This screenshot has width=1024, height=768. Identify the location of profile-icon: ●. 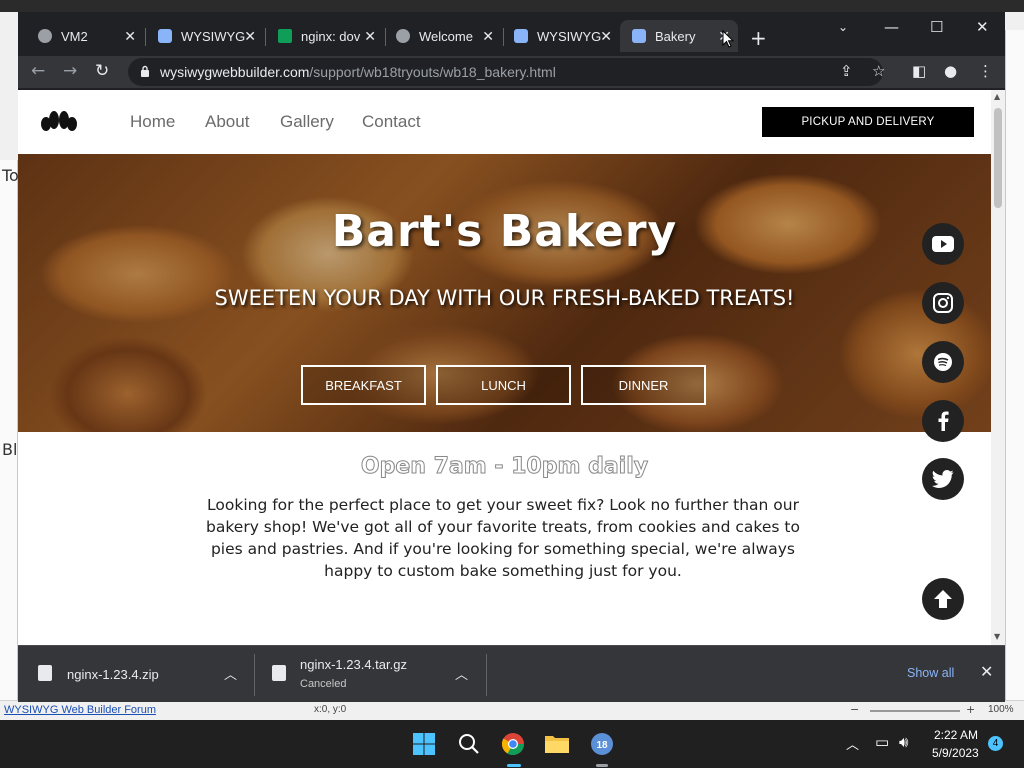
(950, 71).